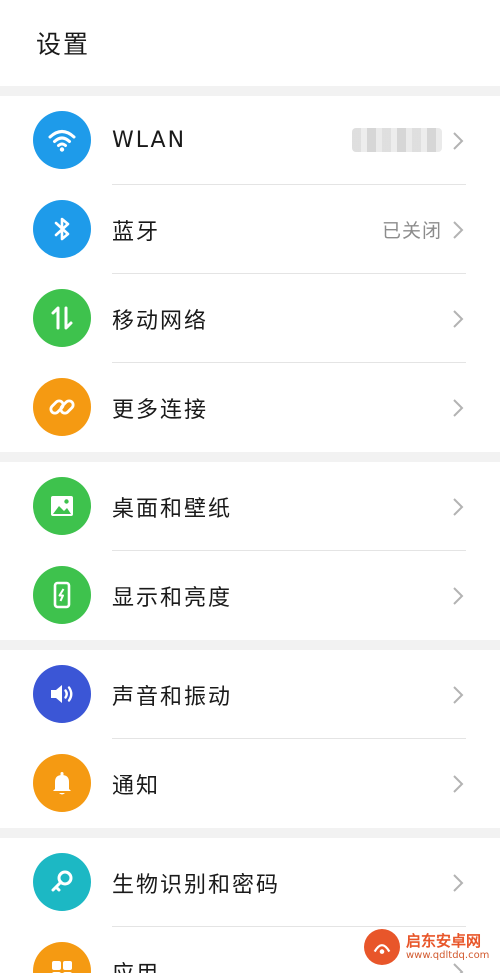 The height and width of the screenshot is (973, 500). I want to click on bell-icon, so click(62, 783).